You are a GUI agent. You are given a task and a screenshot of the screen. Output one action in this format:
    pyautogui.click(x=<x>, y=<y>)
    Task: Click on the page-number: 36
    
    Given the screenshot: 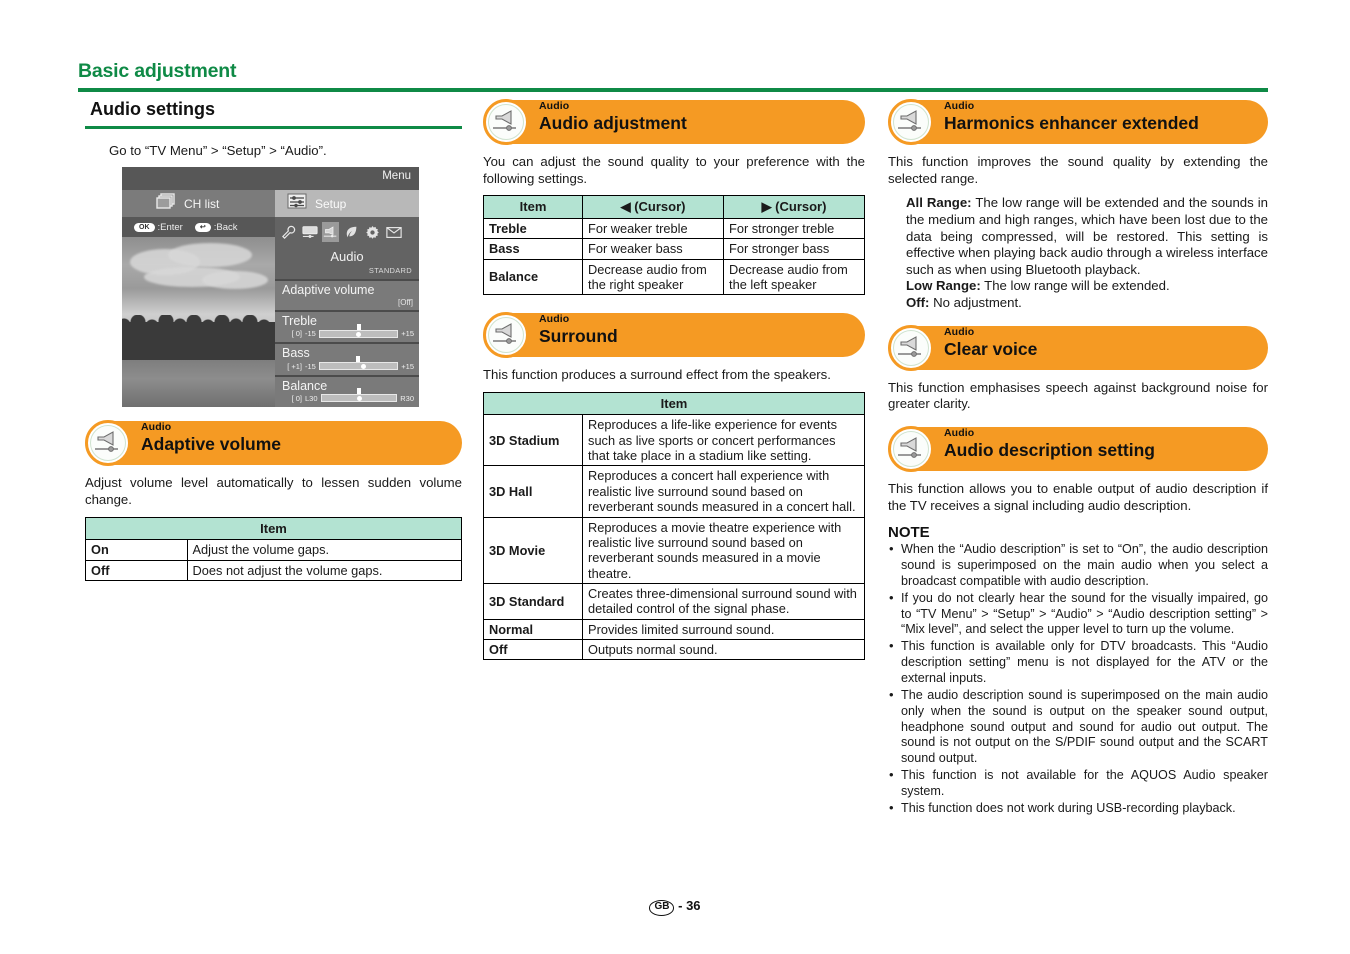 What is the action you would take?
    pyautogui.click(x=693, y=905)
    